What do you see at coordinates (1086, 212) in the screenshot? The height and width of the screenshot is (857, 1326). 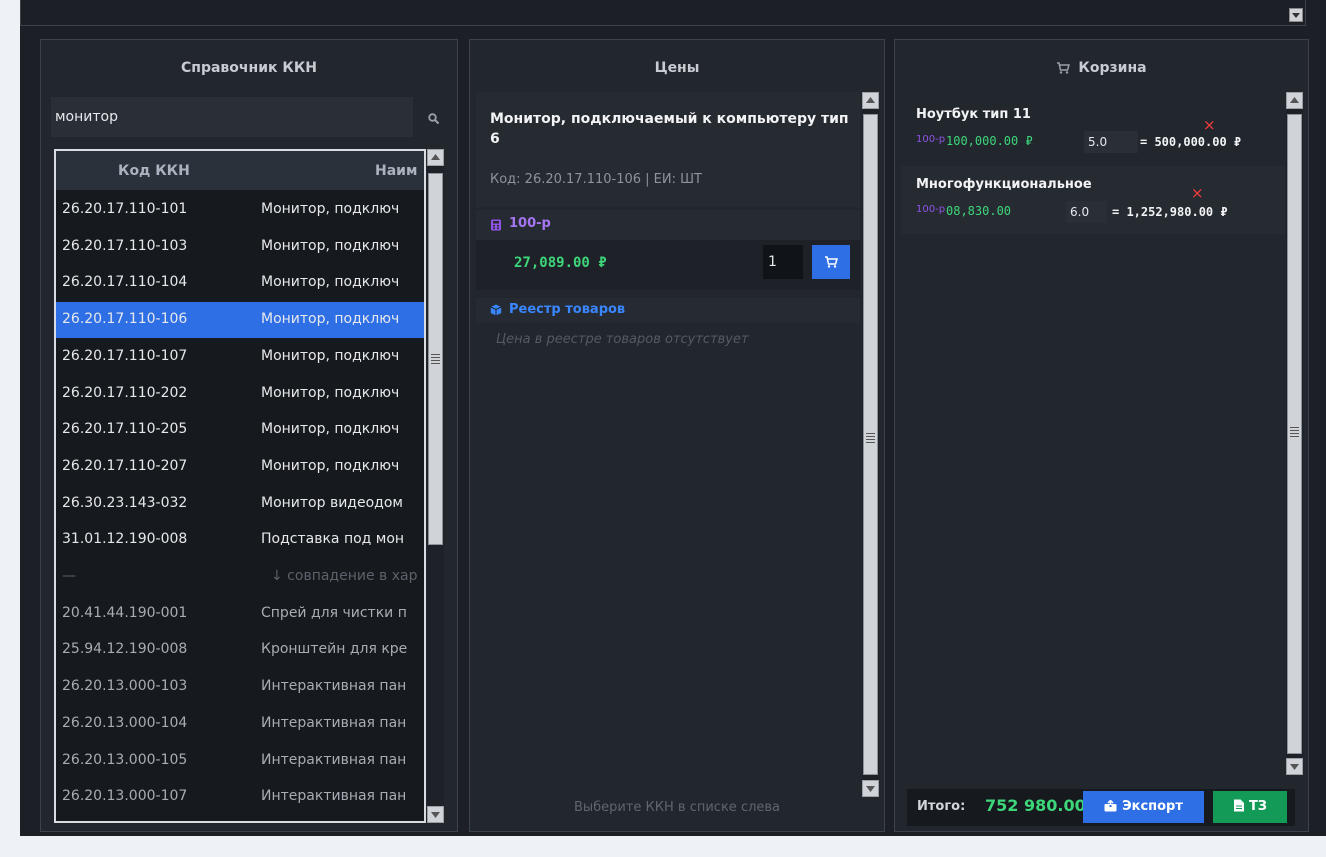 I see `cart-item-qty: 6.0` at bounding box center [1086, 212].